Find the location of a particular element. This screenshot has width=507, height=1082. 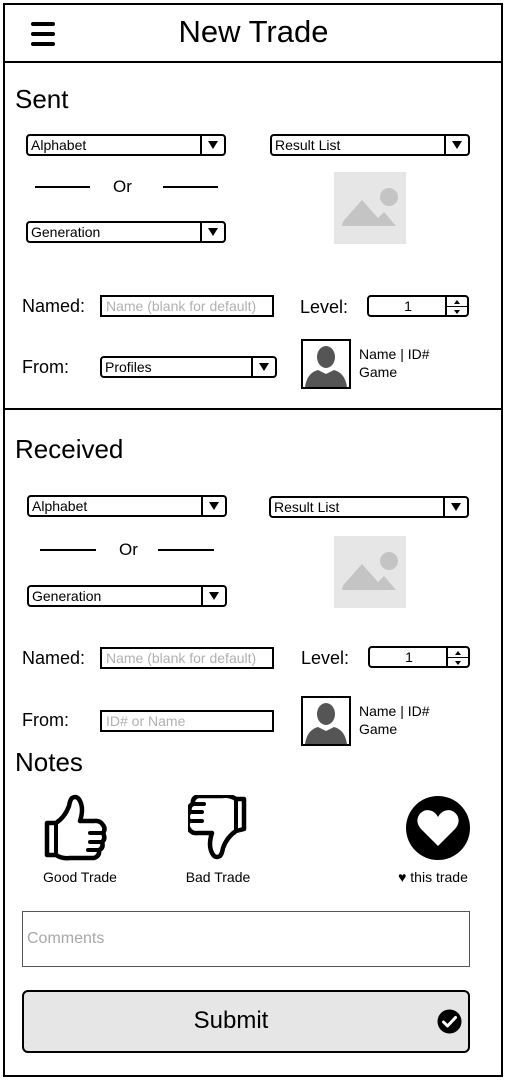

submit-label: Submit is located at coordinates (231, 1020).